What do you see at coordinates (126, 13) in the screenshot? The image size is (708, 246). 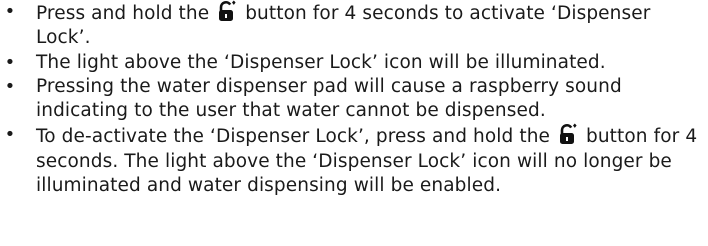 I see `step-1-text-before-icon: Press and hold the` at bounding box center [126, 13].